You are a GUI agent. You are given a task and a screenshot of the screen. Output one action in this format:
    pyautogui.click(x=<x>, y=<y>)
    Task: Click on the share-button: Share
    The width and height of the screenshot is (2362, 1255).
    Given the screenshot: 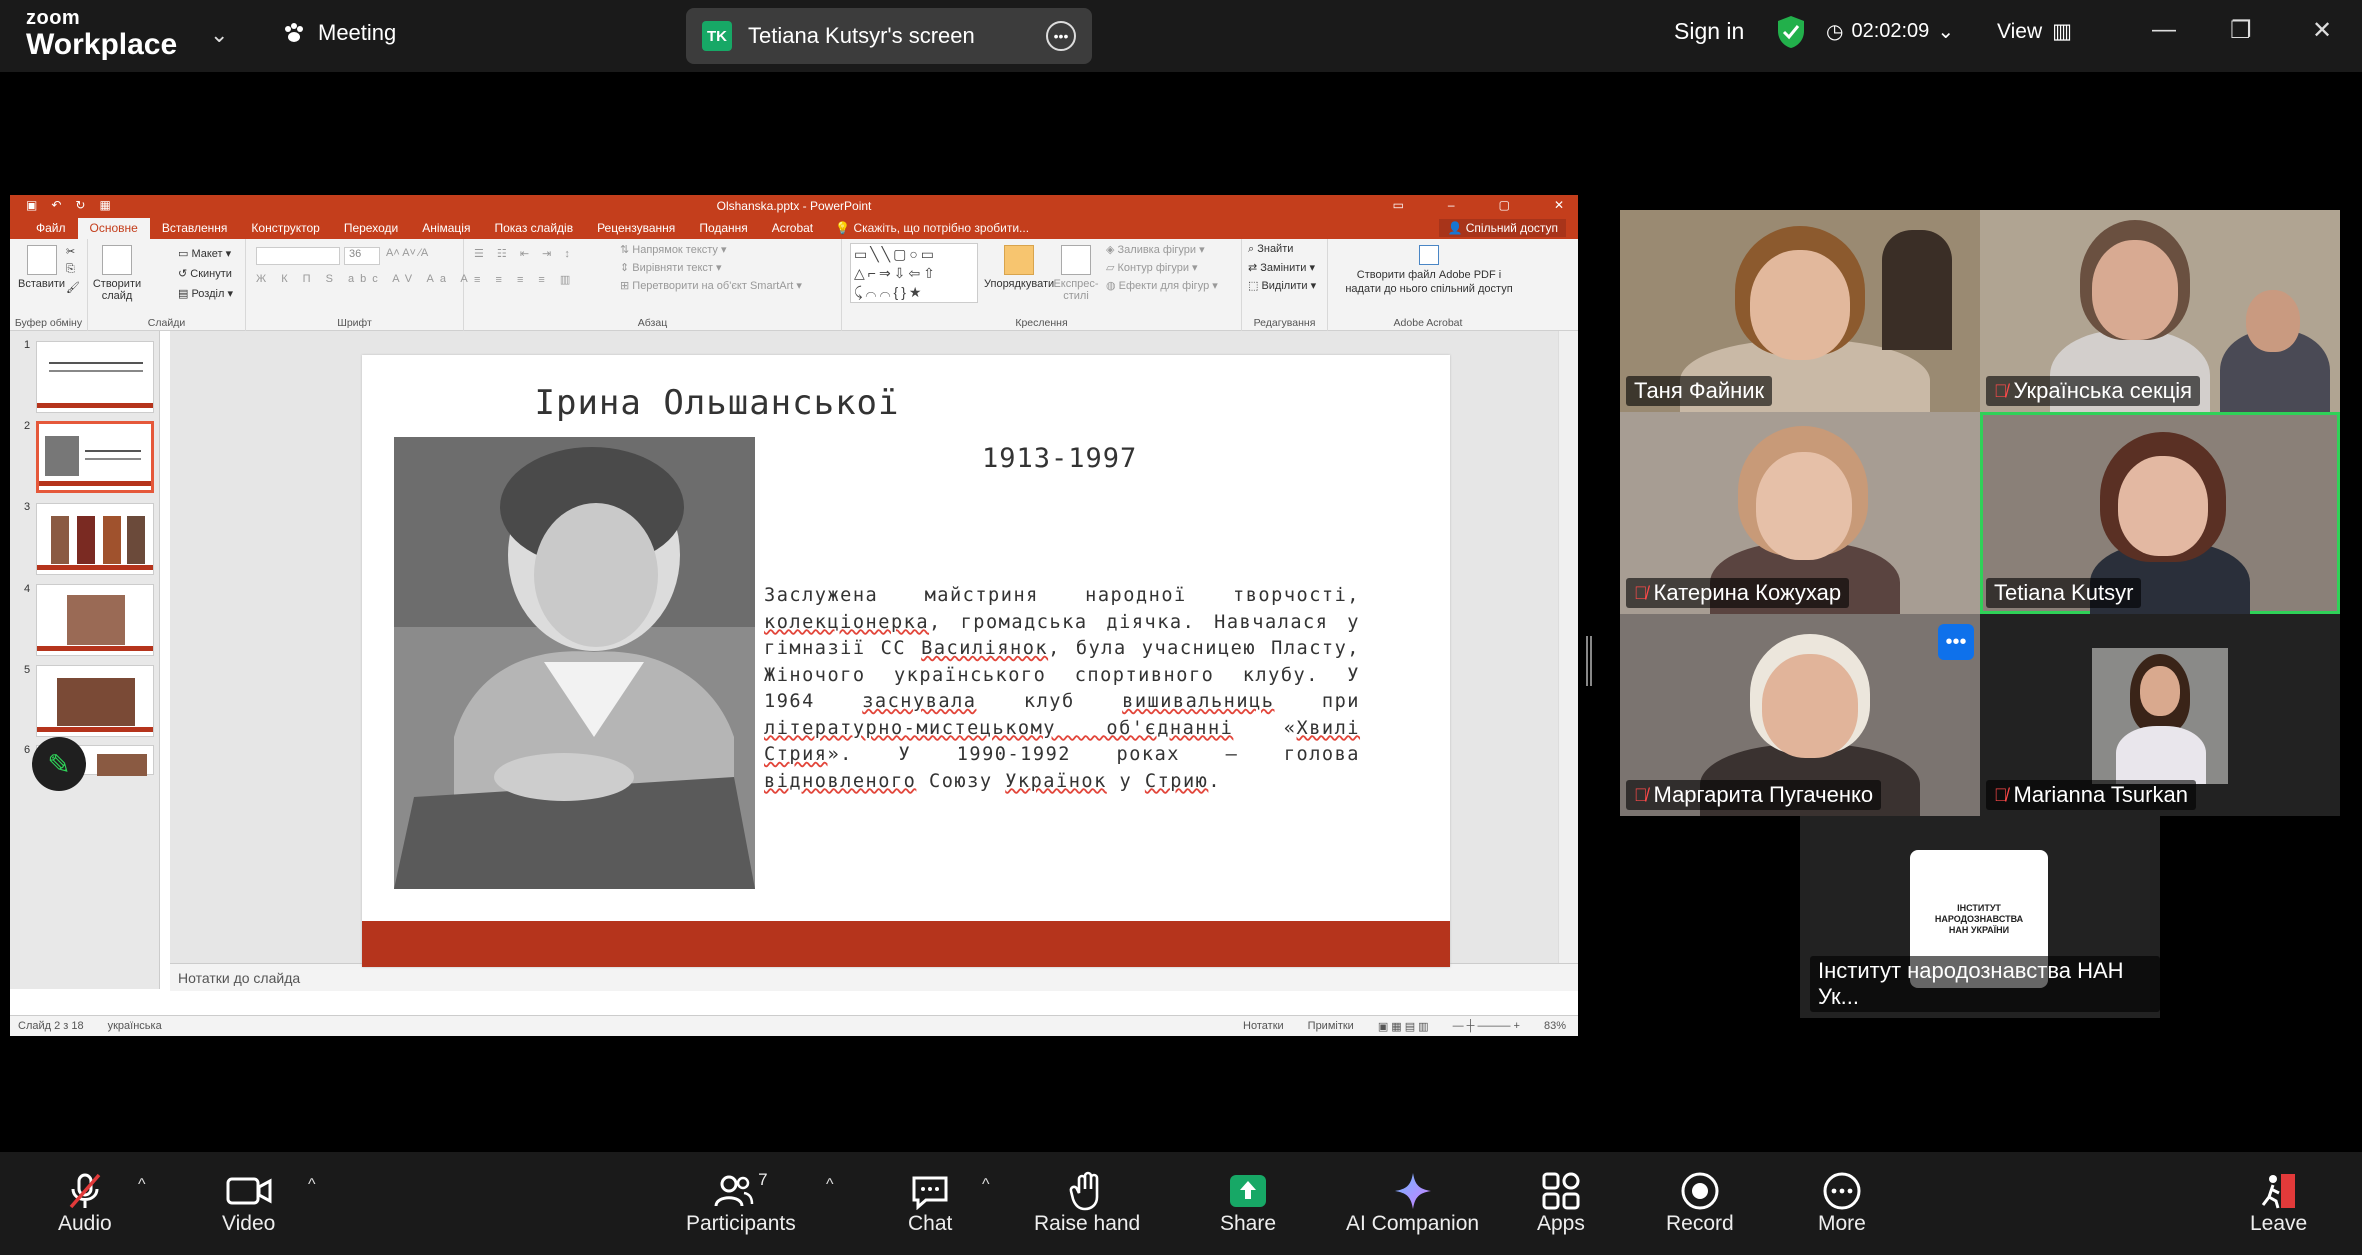 What is the action you would take?
    pyautogui.click(x=1248, y=1203)
    